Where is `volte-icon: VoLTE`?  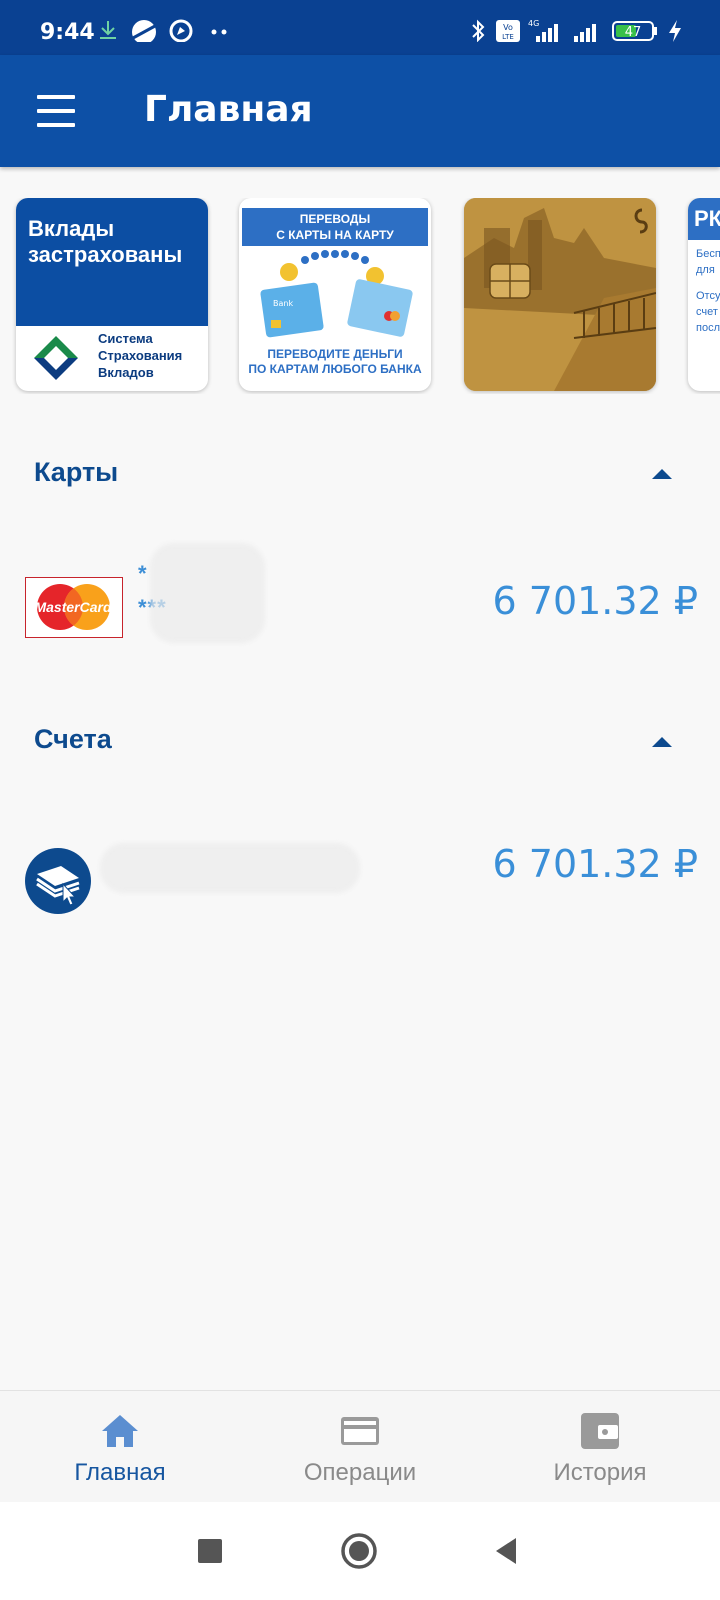 volte-icon: VoLTE is located at coordinates (508, 31).